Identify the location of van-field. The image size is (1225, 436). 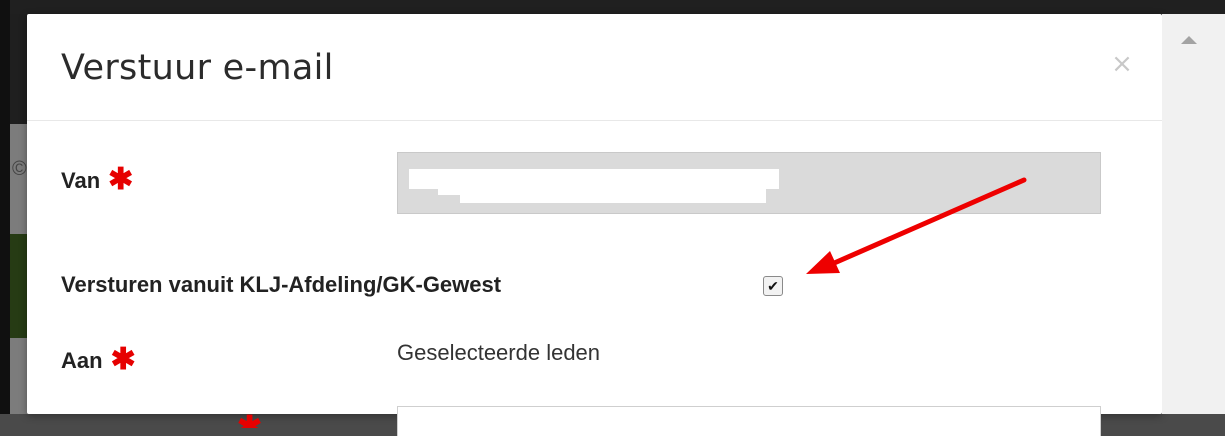
(749, 183).